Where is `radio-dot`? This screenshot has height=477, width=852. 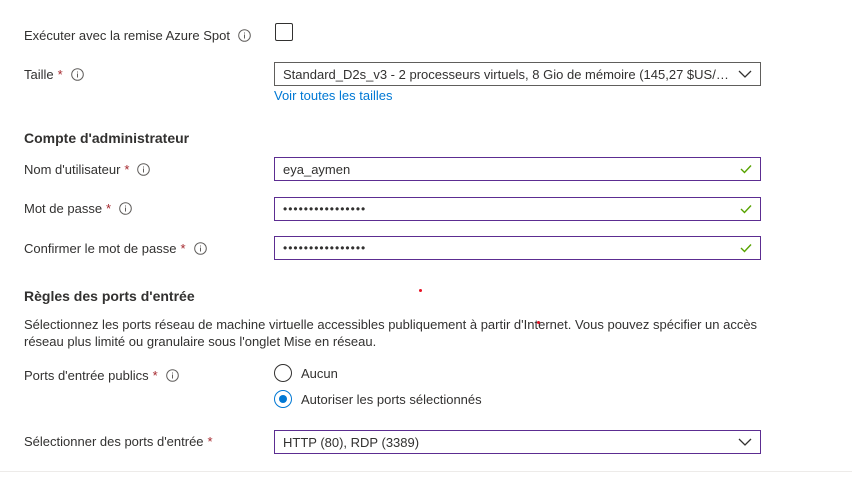
radio-dot is located at coordinates (283, 399).